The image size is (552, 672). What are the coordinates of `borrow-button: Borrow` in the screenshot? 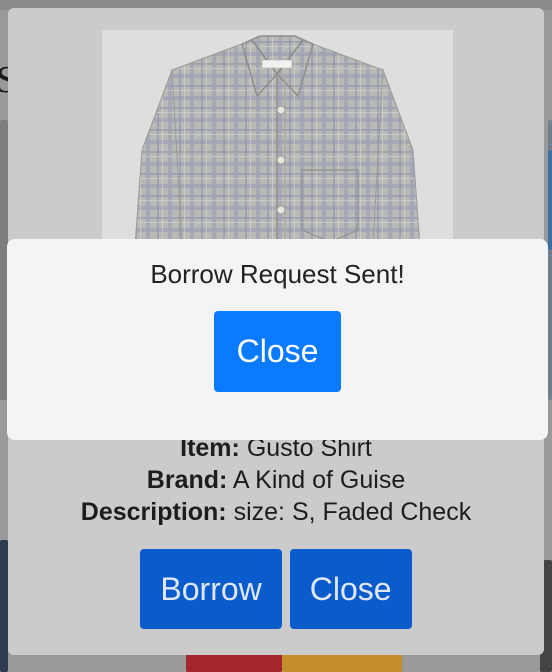 It's located at (211, 589).